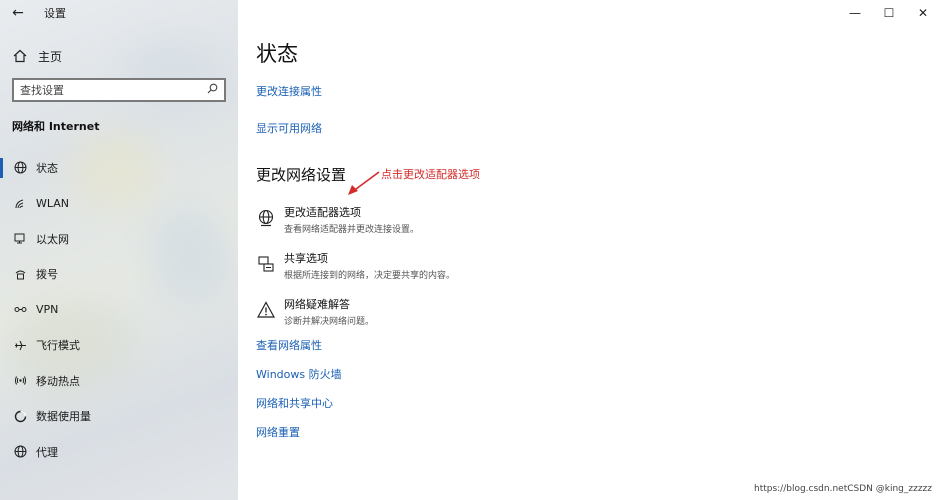 The width and height of the screenshot is (940, 500). Describe the element at coordinates (299, 374) in the screenshot. I see `link-windows-firewall: Windows 防火墙` at that location.